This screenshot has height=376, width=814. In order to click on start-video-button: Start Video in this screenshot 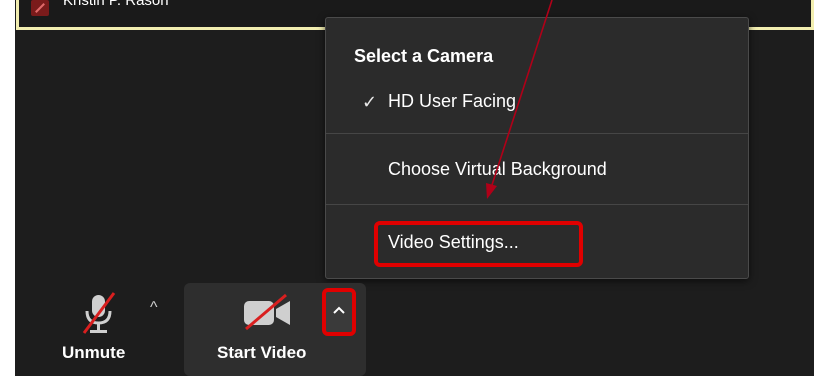, I will do `click(267, 328)`.